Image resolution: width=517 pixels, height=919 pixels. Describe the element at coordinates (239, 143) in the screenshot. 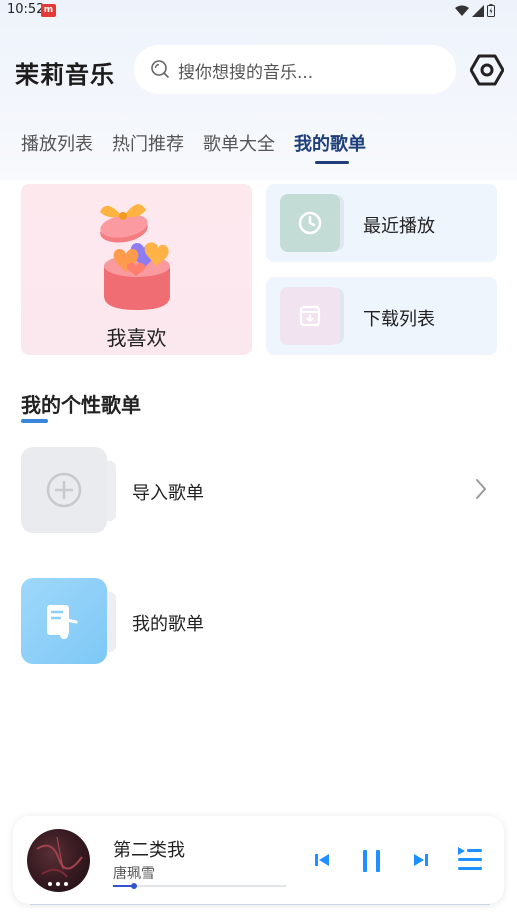

I see `tab-playlist-collection: 歌单大全` at that location.